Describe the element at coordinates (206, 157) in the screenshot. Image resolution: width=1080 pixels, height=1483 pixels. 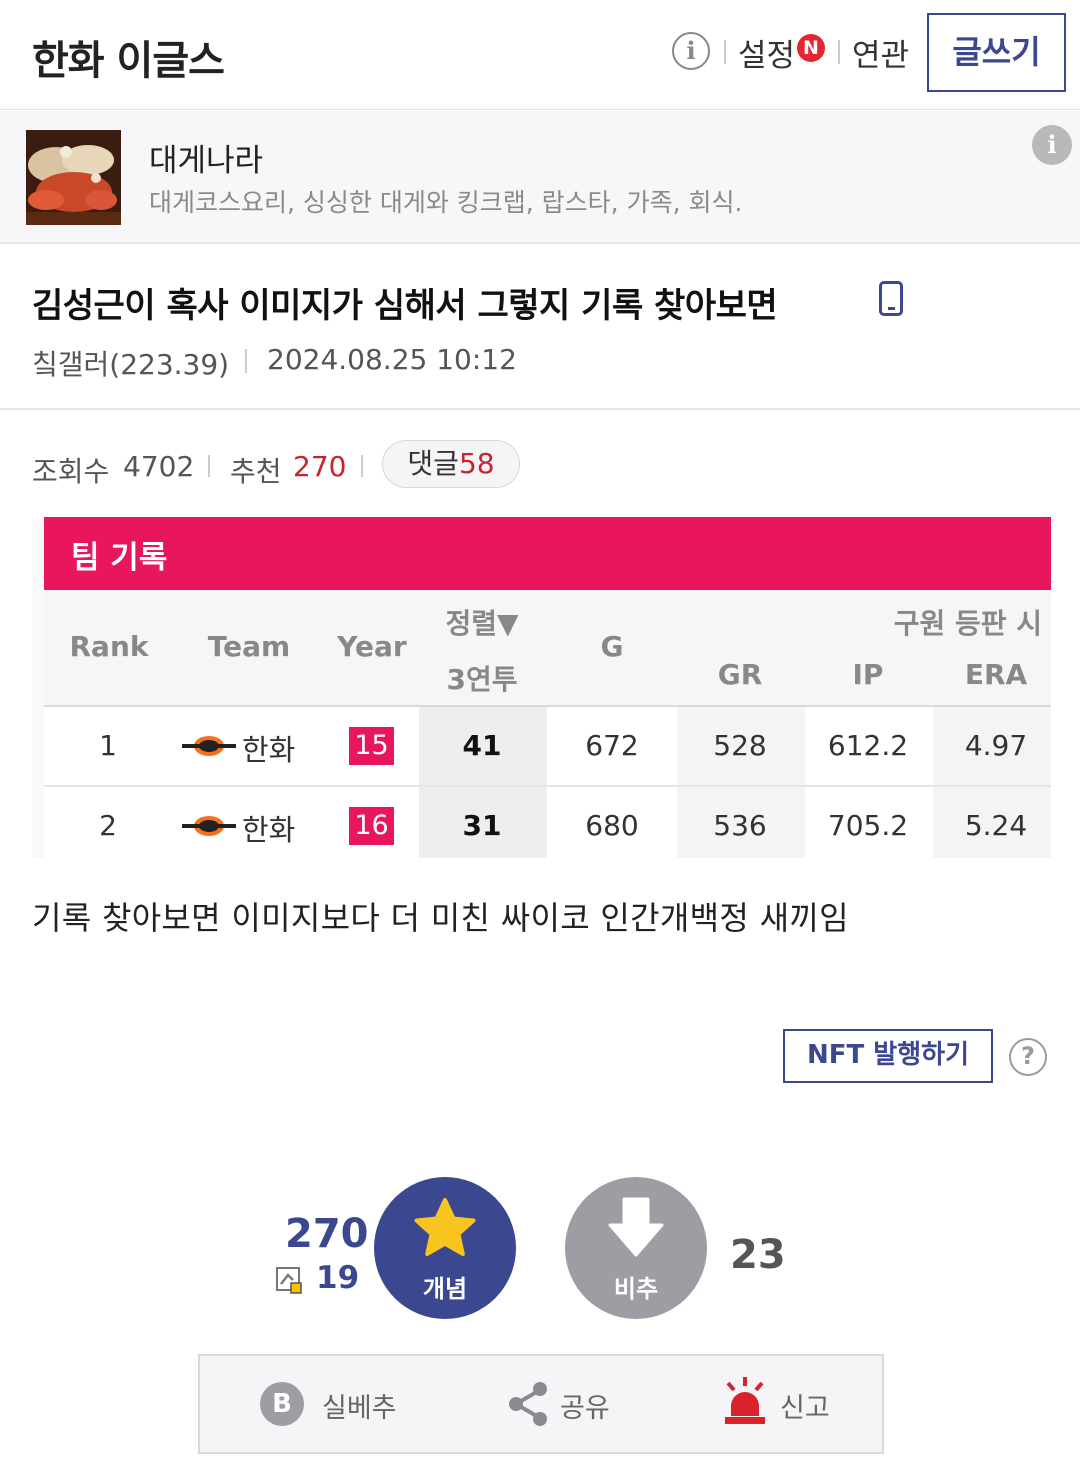
I see `ad-title: 대게나라` at that location.